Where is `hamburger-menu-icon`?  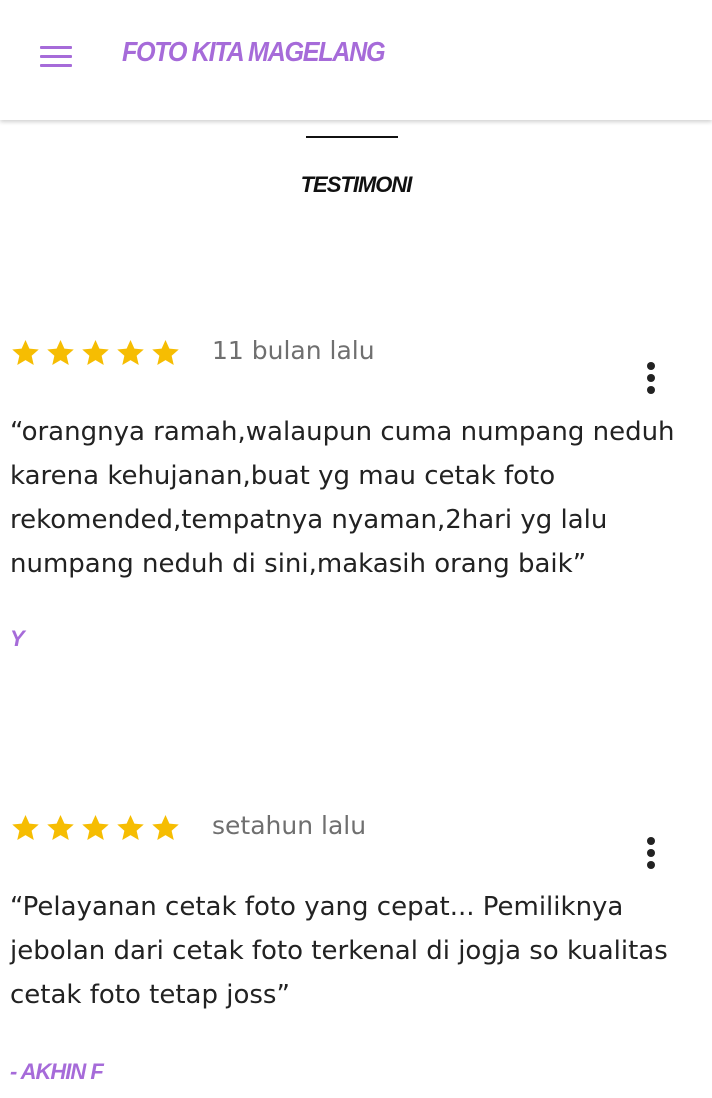 hamburger-menu-icon is located at coordinates (56, 56).